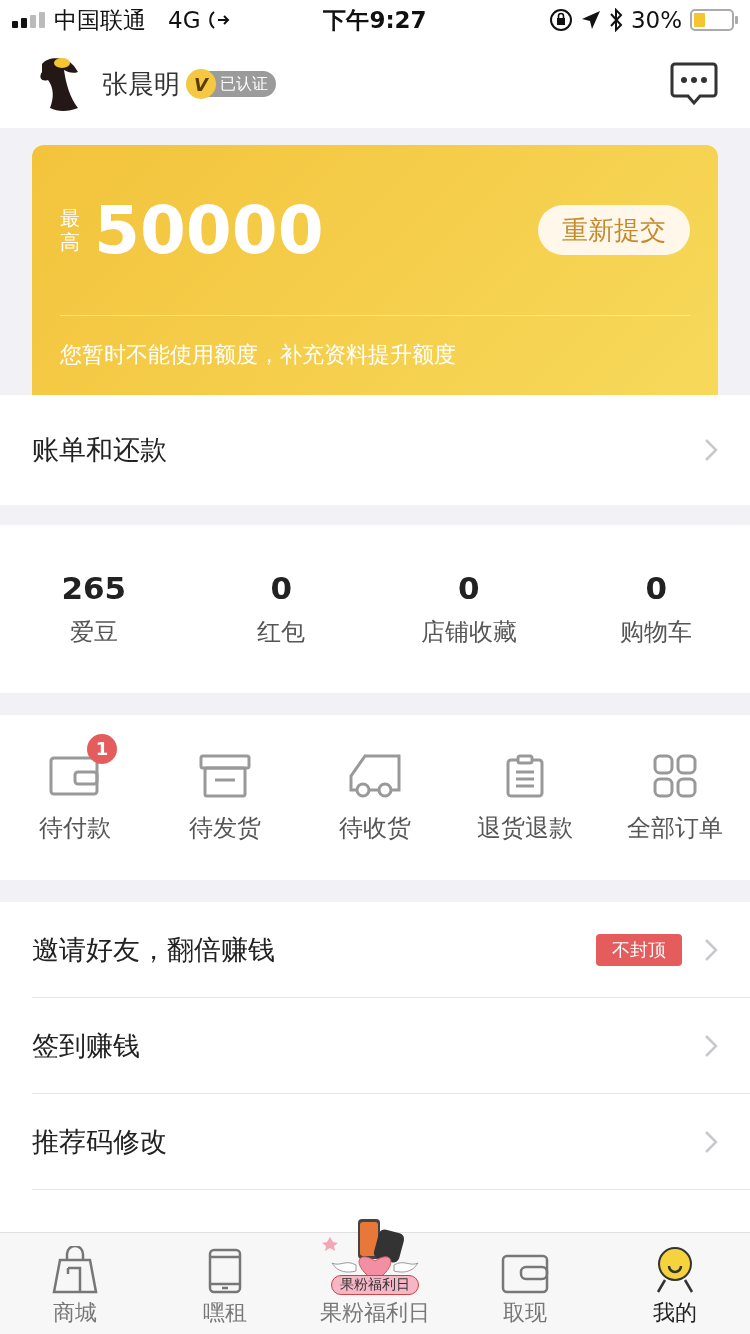 The width and height of the screenshot is (750, 1334). Describe the element at coordinates (525, 1274) in the screenshot. I see `wallet-icon` at that location.